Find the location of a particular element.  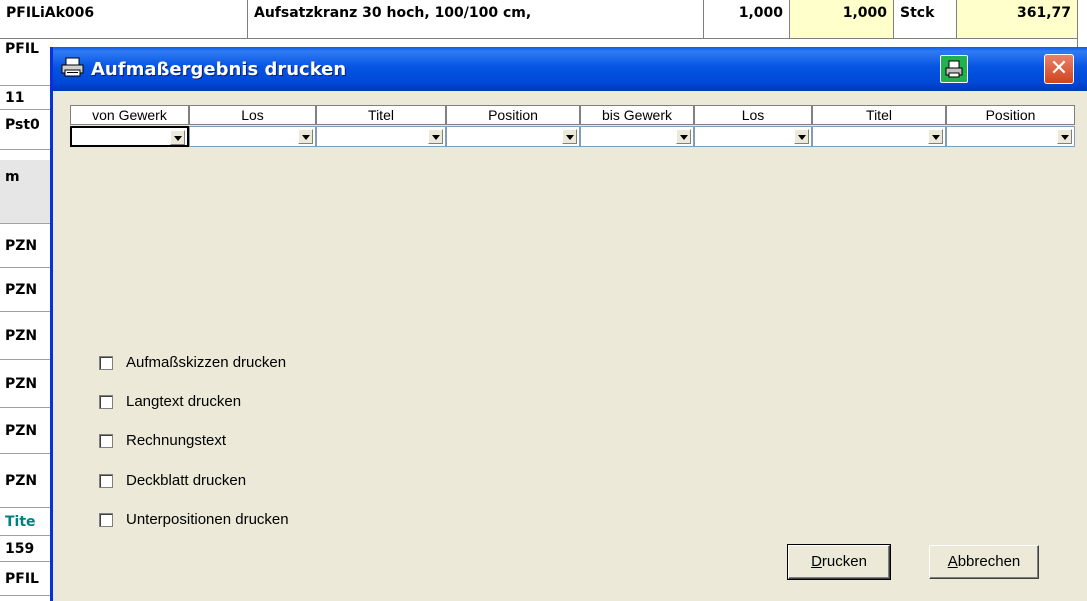

bis-titel-select is located at coordinates (879, 136).